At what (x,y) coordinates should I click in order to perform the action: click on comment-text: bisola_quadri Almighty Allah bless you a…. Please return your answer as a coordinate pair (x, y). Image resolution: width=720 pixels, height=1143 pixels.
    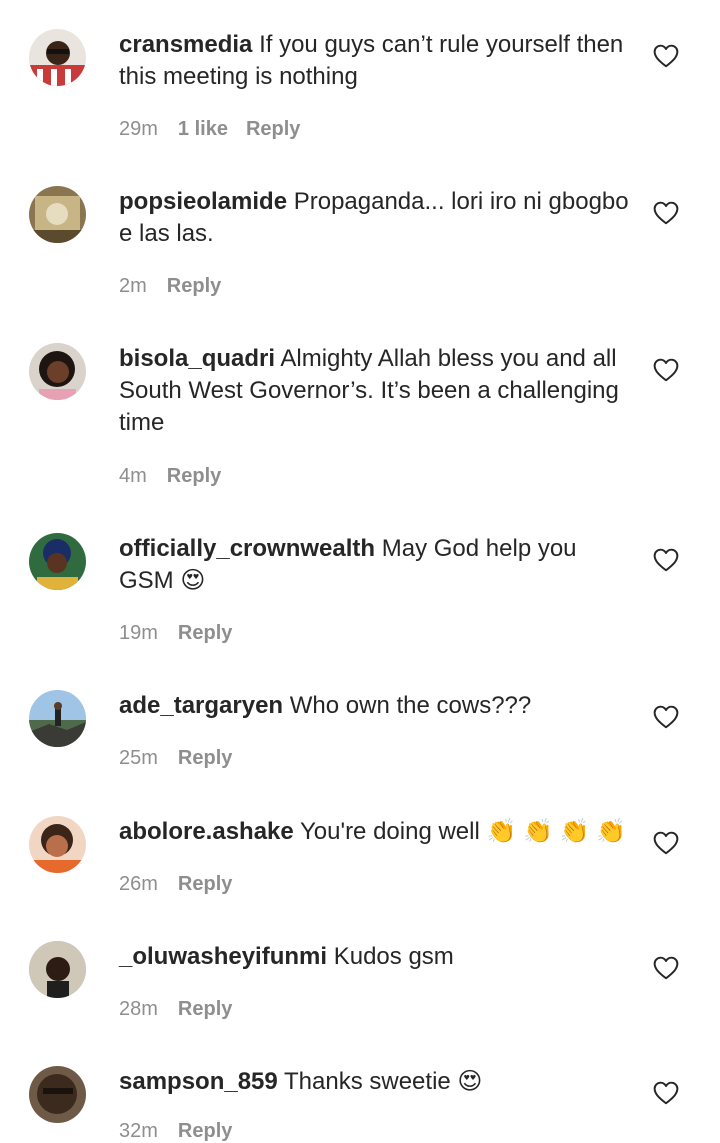
    Looking at the image, I should click on (374, 391).